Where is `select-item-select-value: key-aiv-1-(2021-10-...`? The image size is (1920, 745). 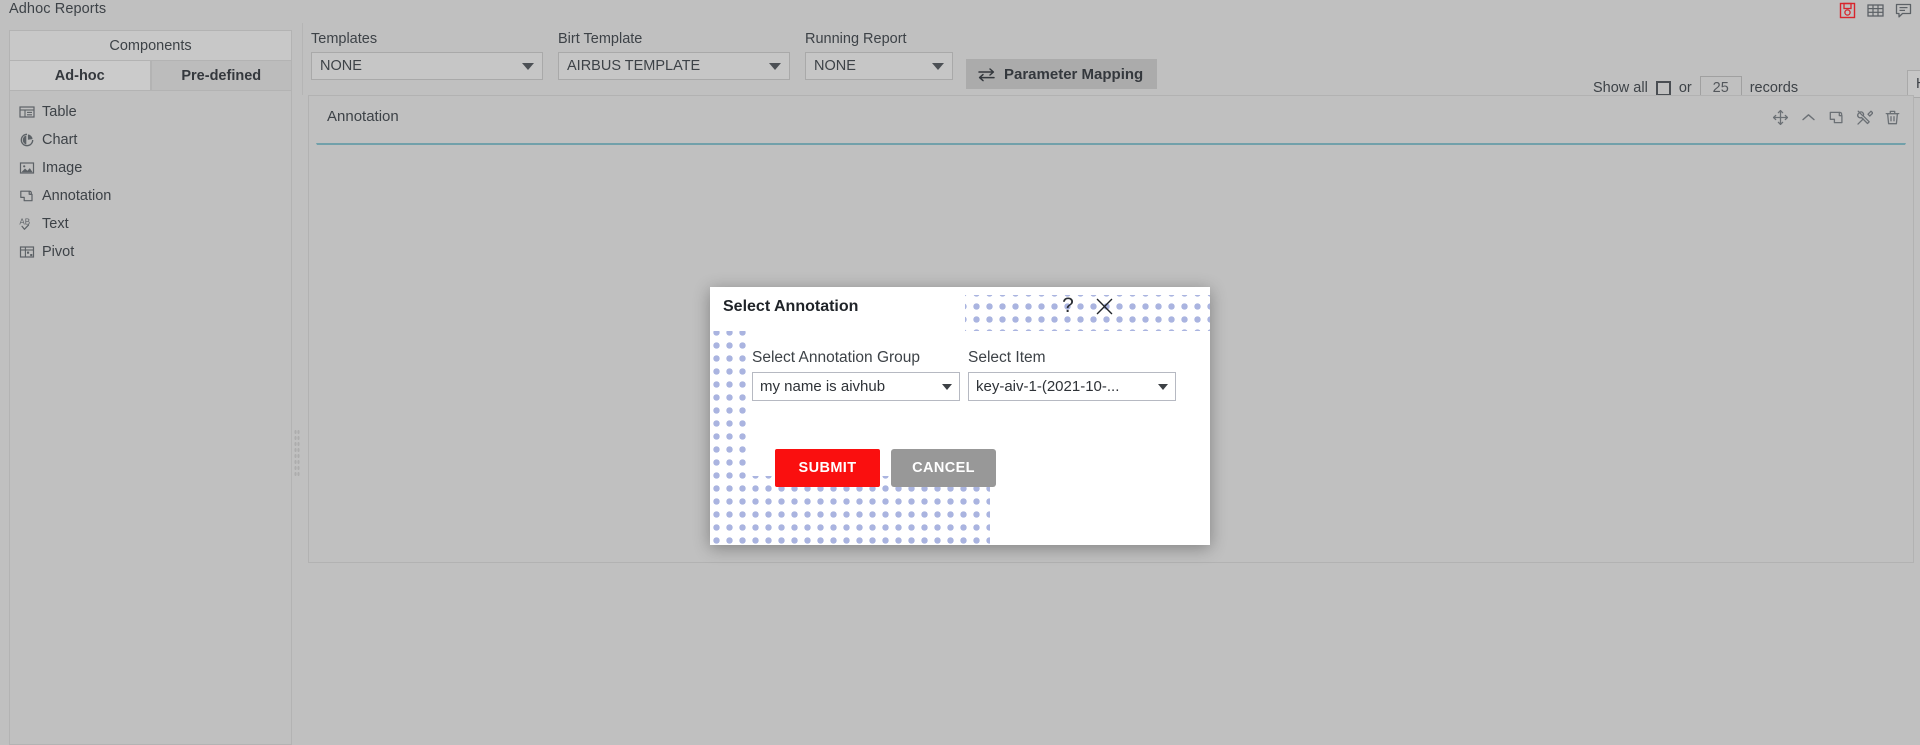
select-item-select-value: key-aiv-1-(2021-10-... is located at coordinates (1048, 386).